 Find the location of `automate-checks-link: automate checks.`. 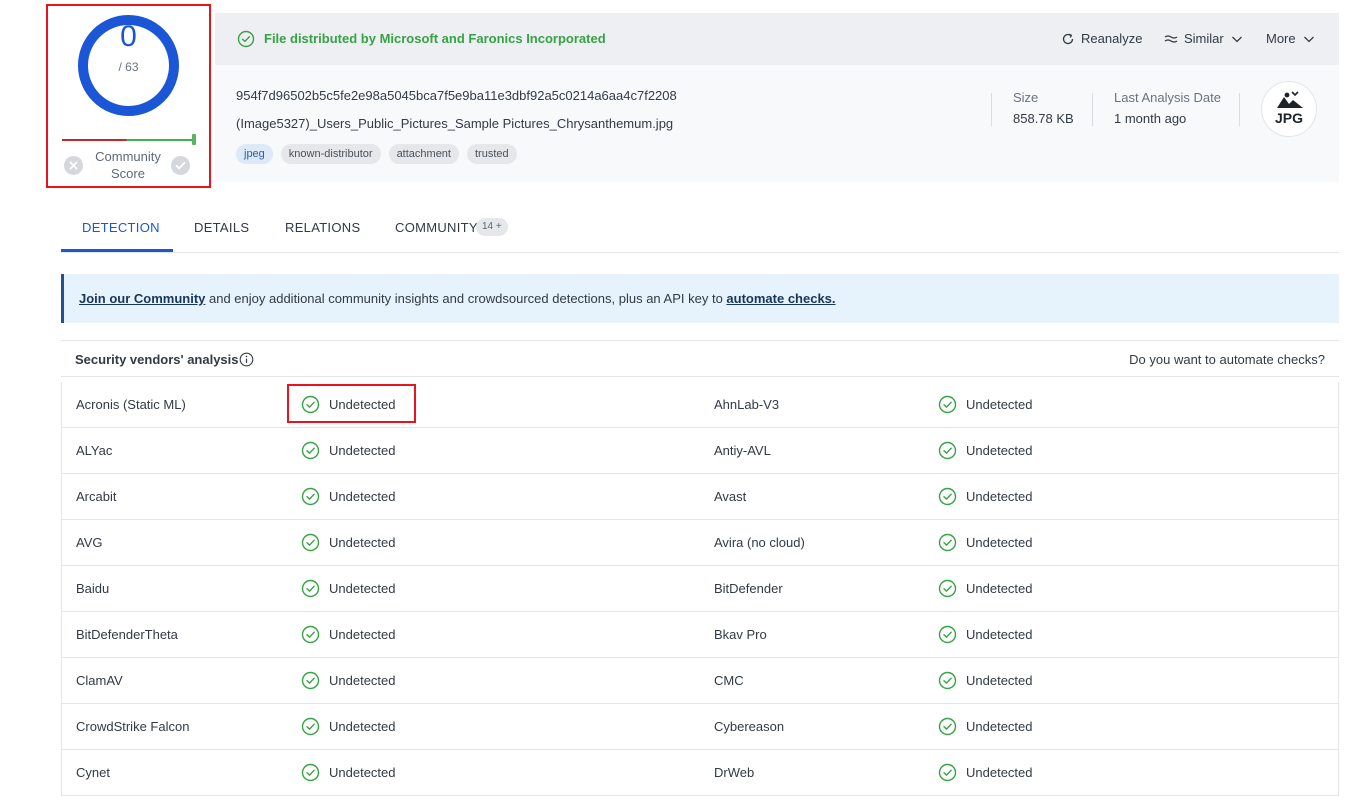

automate-checks-link: automate checks. is located at coordinates (780, 298).